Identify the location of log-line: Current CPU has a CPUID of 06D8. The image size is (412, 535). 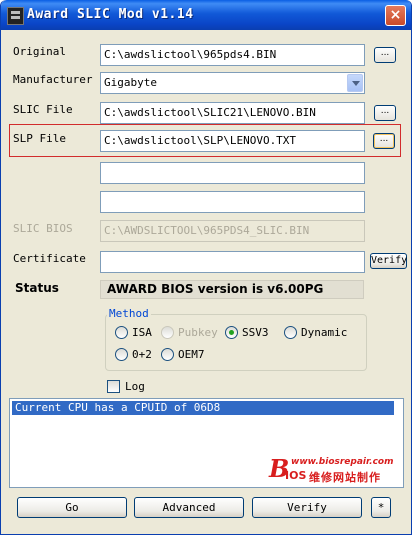
(203, 408).